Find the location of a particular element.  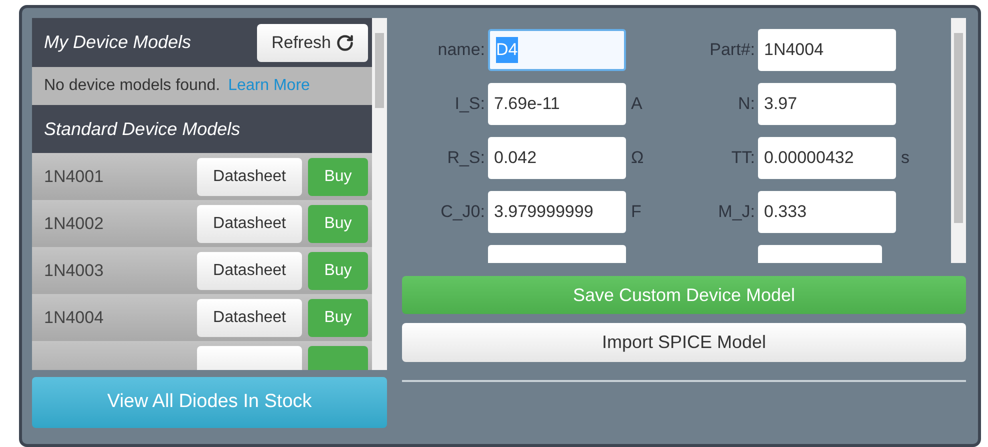

unit-label: A is located at coordinates (636, 104).